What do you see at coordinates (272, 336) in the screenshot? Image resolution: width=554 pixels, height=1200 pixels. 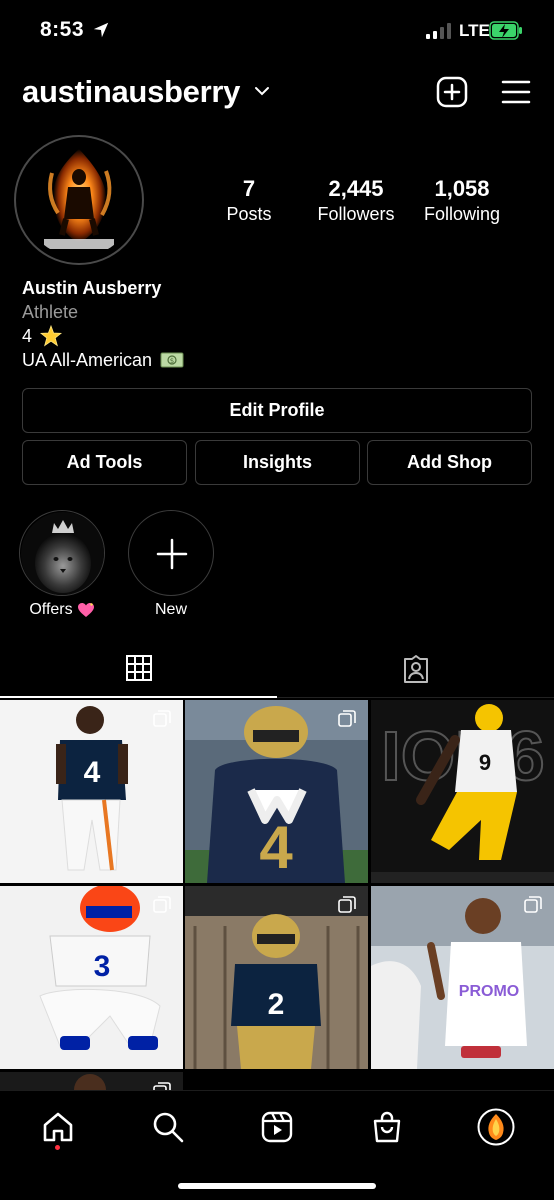 I see `bio-line-stars: 4` at bounding box center [272, 336].